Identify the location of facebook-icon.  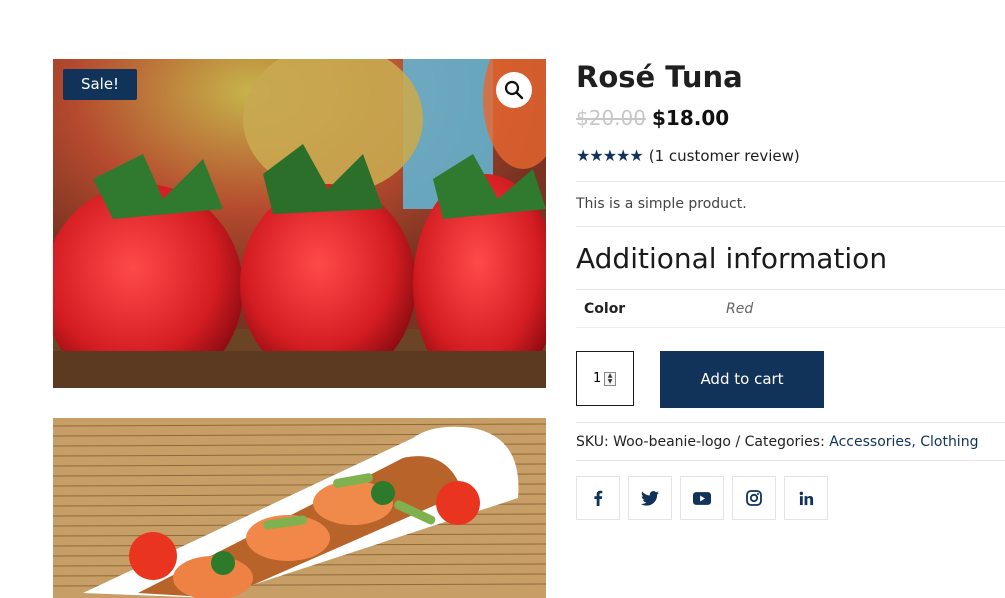
(598, 498).